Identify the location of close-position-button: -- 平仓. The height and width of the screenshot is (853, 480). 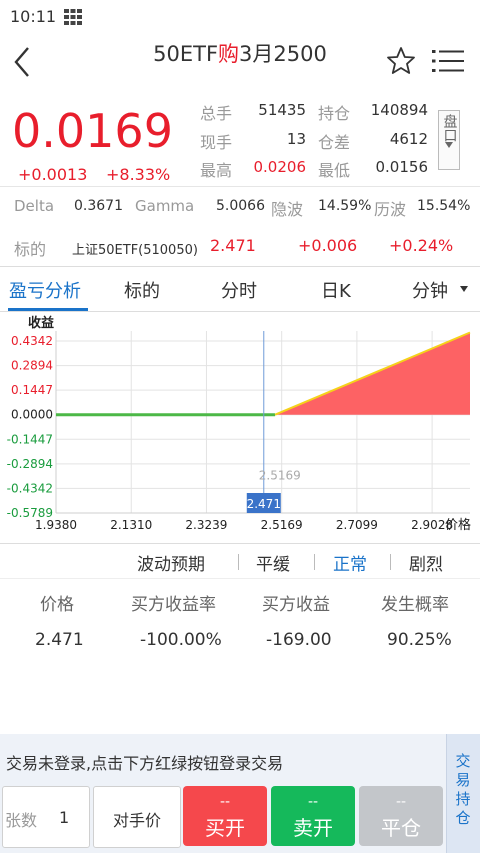
(401, 816).